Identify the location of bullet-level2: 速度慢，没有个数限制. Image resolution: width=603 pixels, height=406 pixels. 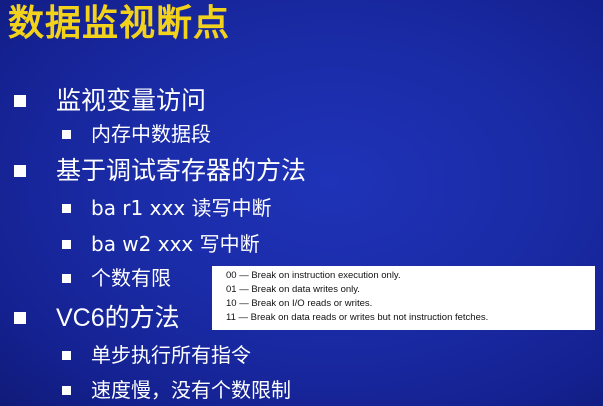
(176, 390).